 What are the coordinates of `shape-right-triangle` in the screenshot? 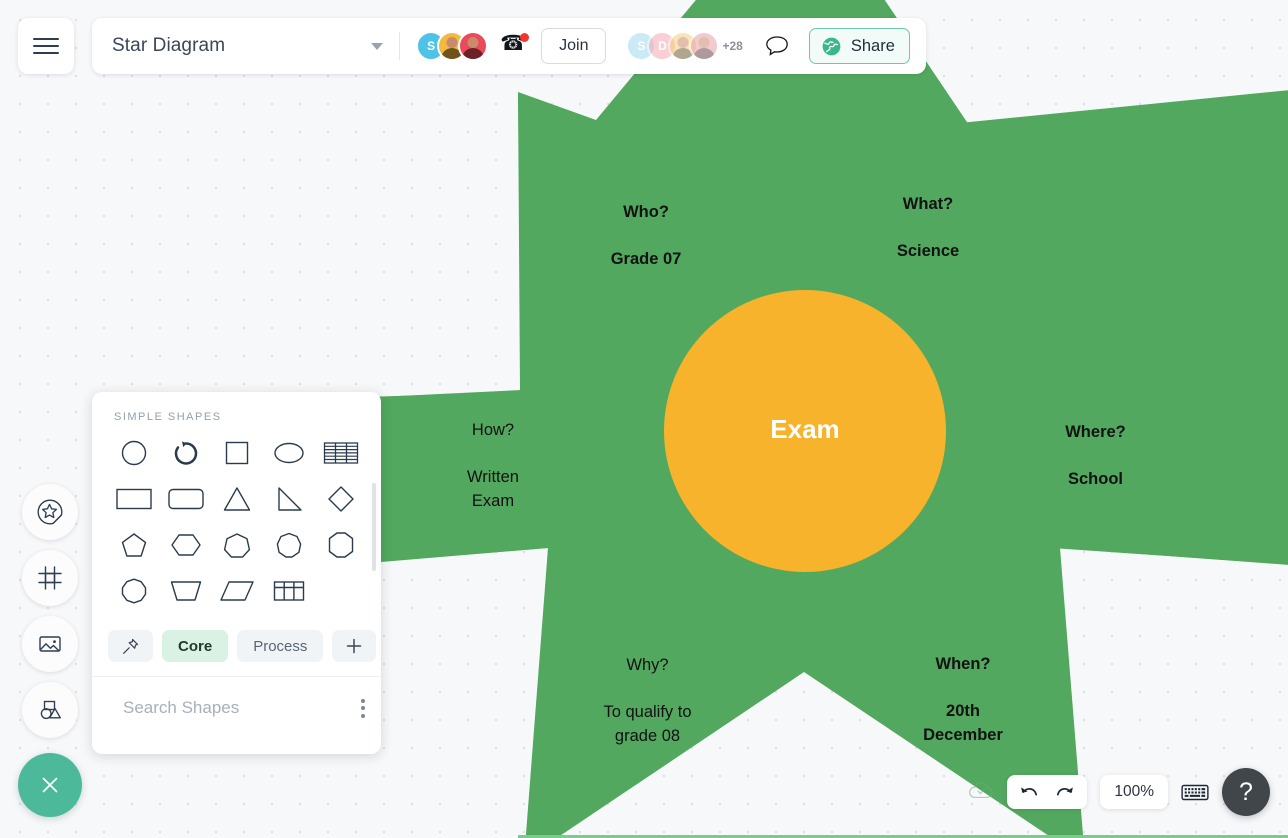 It's located at (289, 499).